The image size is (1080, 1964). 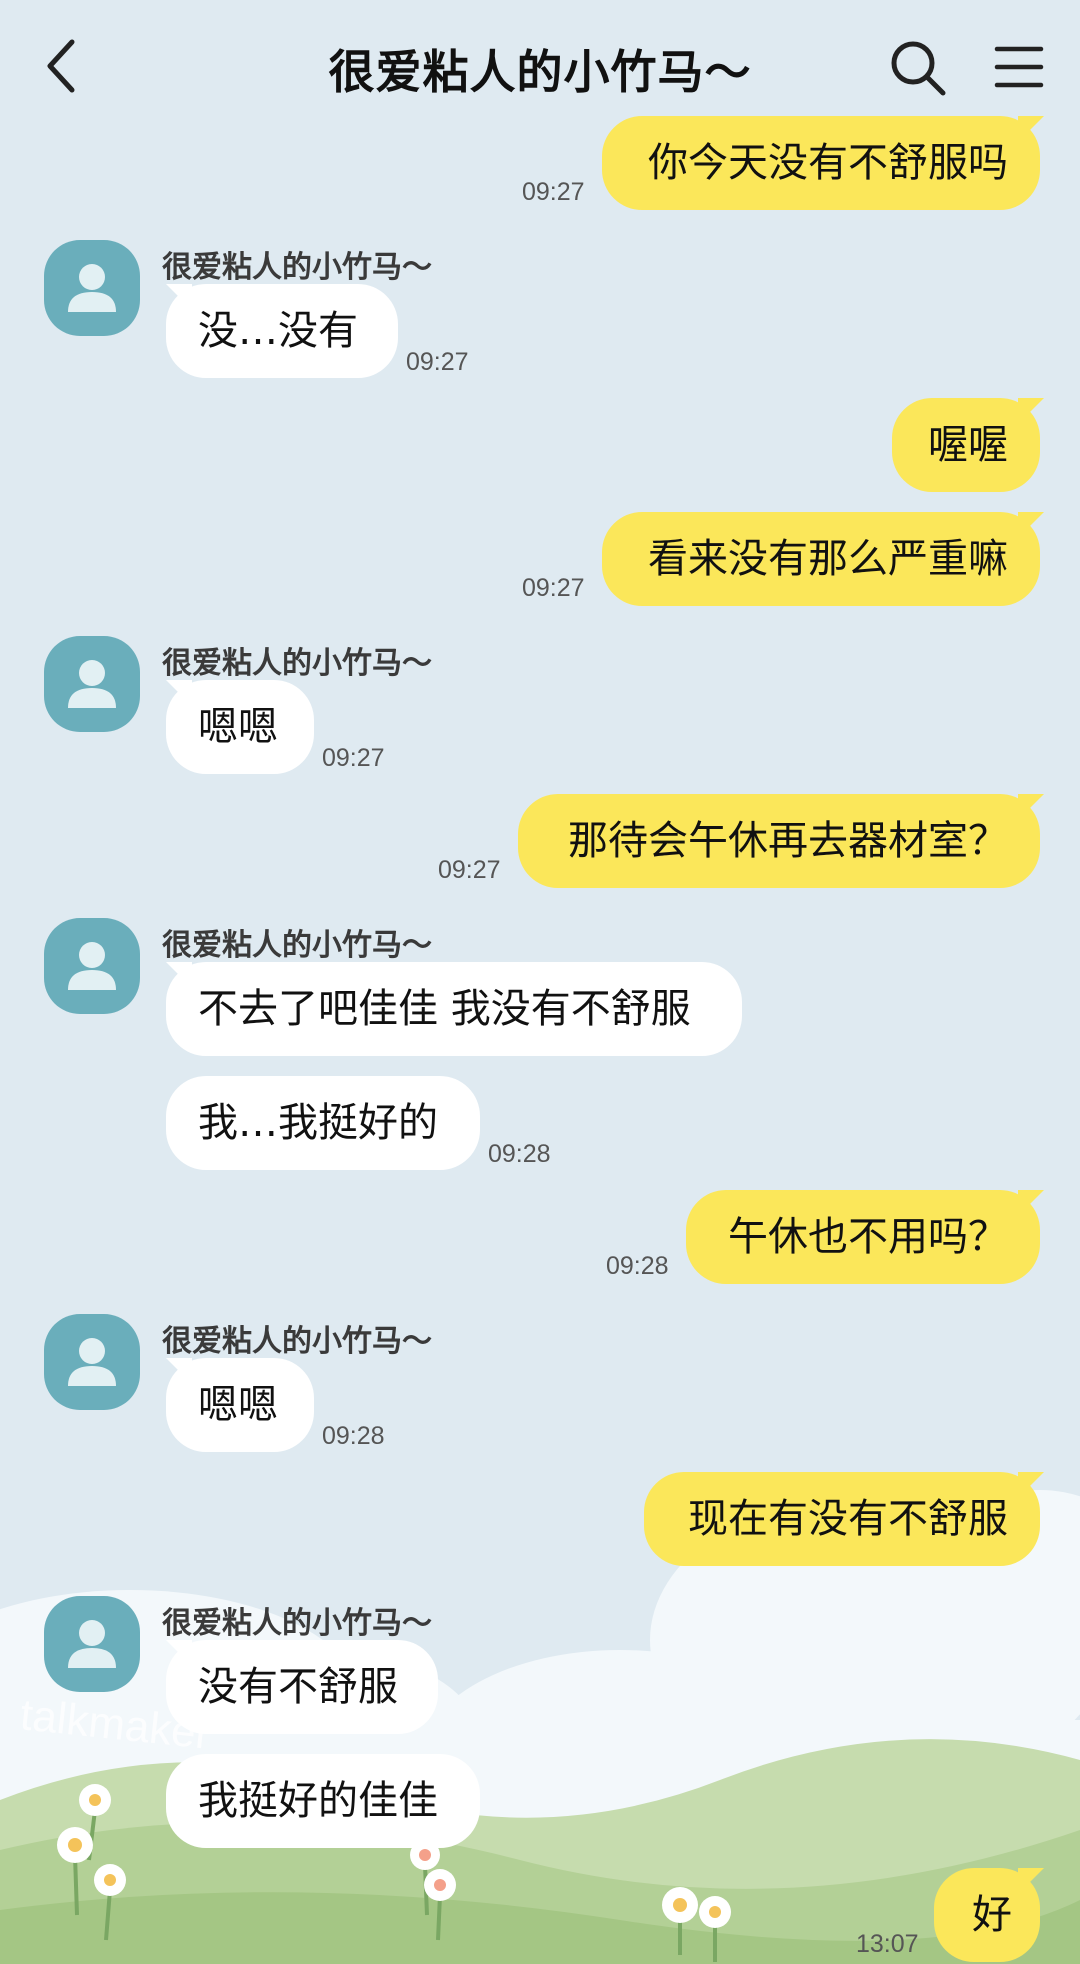 I want to click on message-text: 那待会午休再去器材室？, so click(x=788, y=841).